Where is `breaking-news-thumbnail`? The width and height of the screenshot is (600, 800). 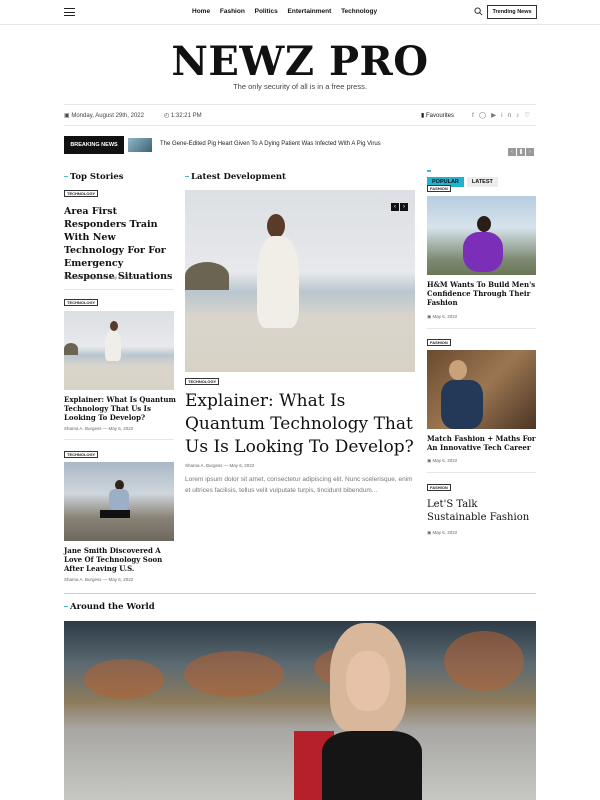
breaking-news-thumbnail is located at coordinates (140, 145).